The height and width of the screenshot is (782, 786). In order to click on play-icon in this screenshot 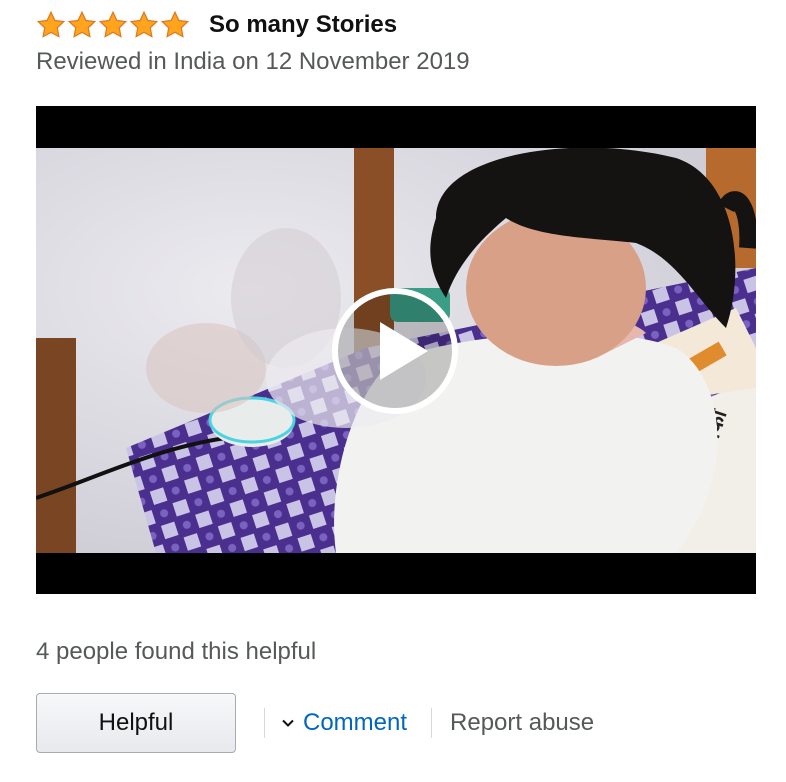, I will do `click(395, 351)`.